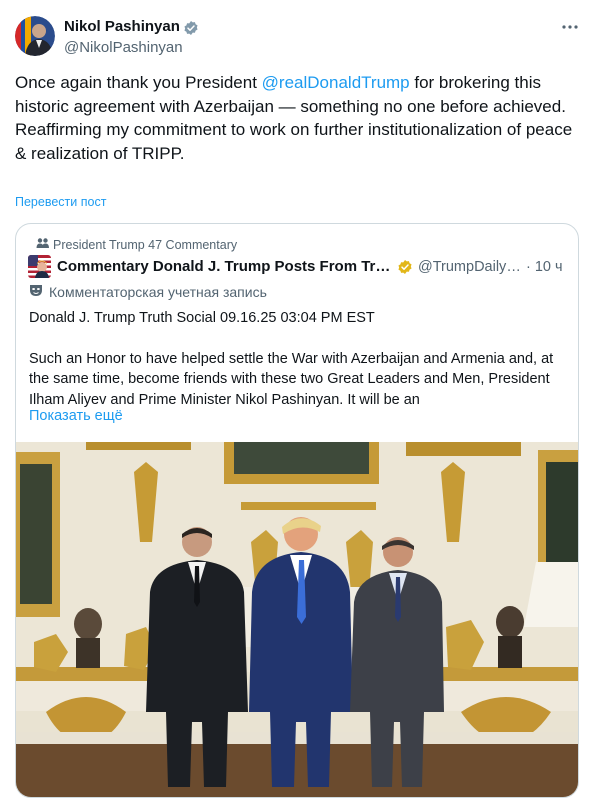 The width and height of the screenshot is (592, 798). I want to click on tweet-text-part1: Once again thank you President, so click(138, 82).